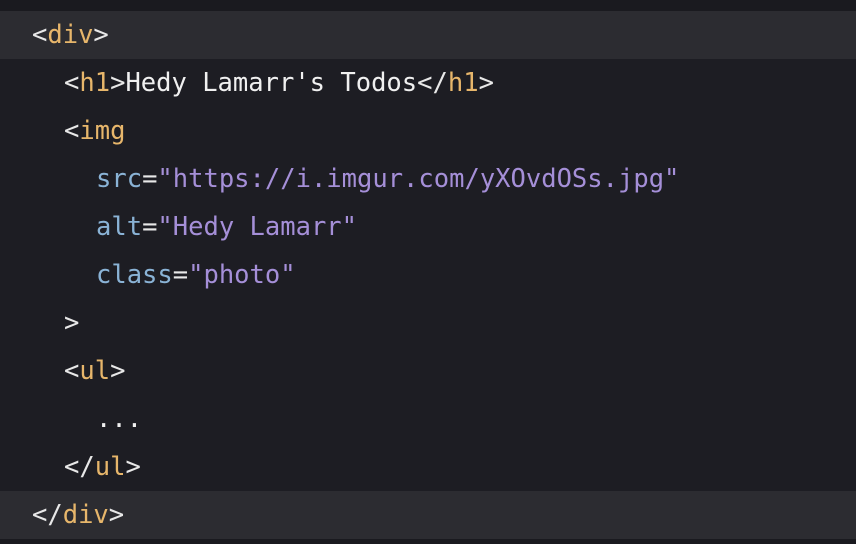  Describe the element at coordinates (428, 467) in the screenshot. I see `code-line: </ul>` at that location.